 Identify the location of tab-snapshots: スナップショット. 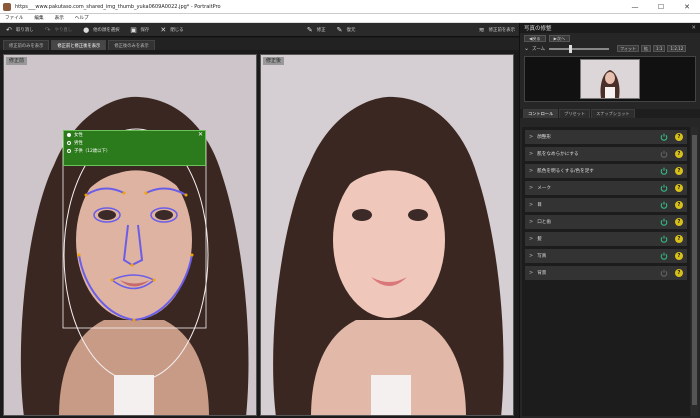
(613, 113).